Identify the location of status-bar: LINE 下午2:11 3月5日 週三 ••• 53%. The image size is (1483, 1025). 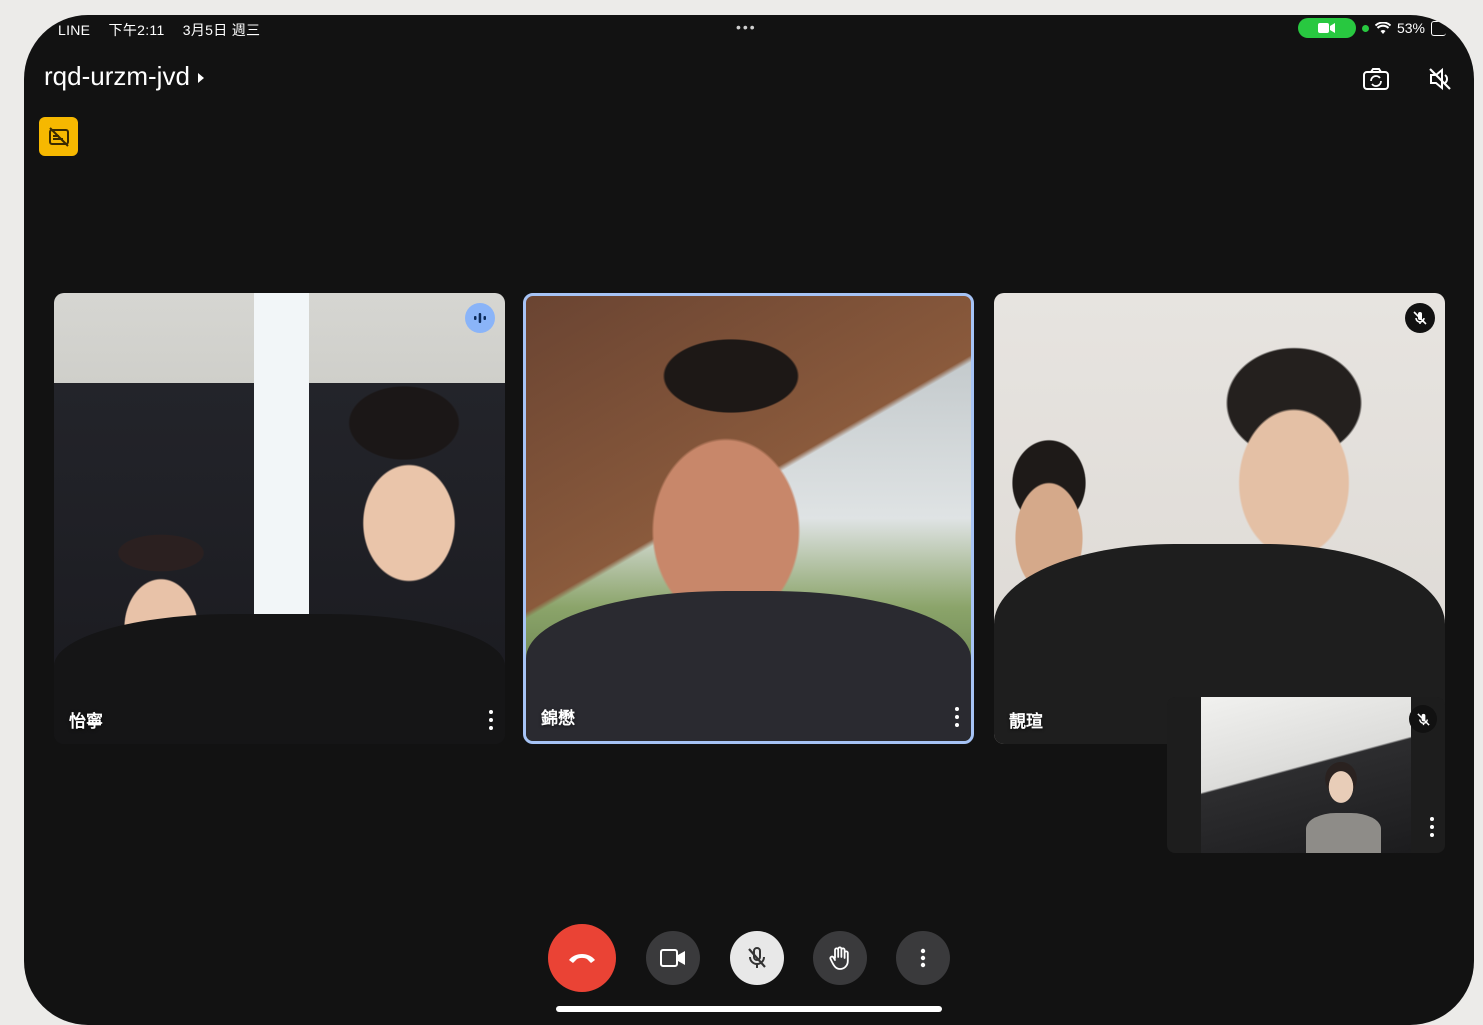
(749, 29).